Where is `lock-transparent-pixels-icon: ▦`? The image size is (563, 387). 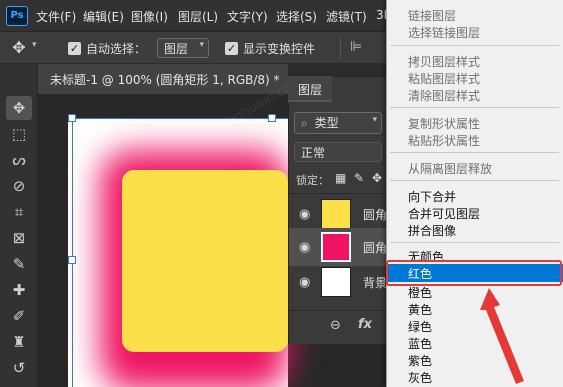 lock-transparent-pixels-icon: ▦ is located at coordinates (340, 178).